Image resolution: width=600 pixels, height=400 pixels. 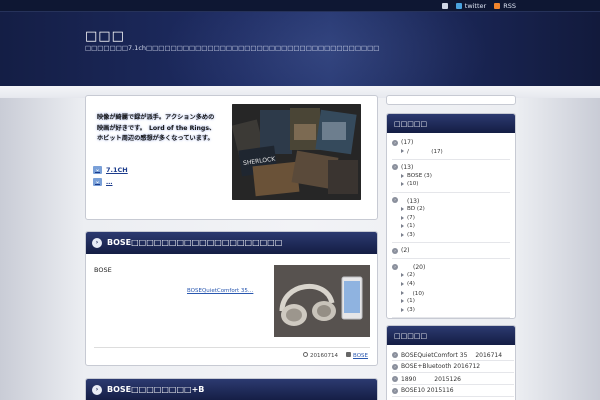 What do you see at coordinates (155, 389) in the screenshot?
I see `post-title: BOSE□□□□□□□□+B` at bounding box center [155, 389].